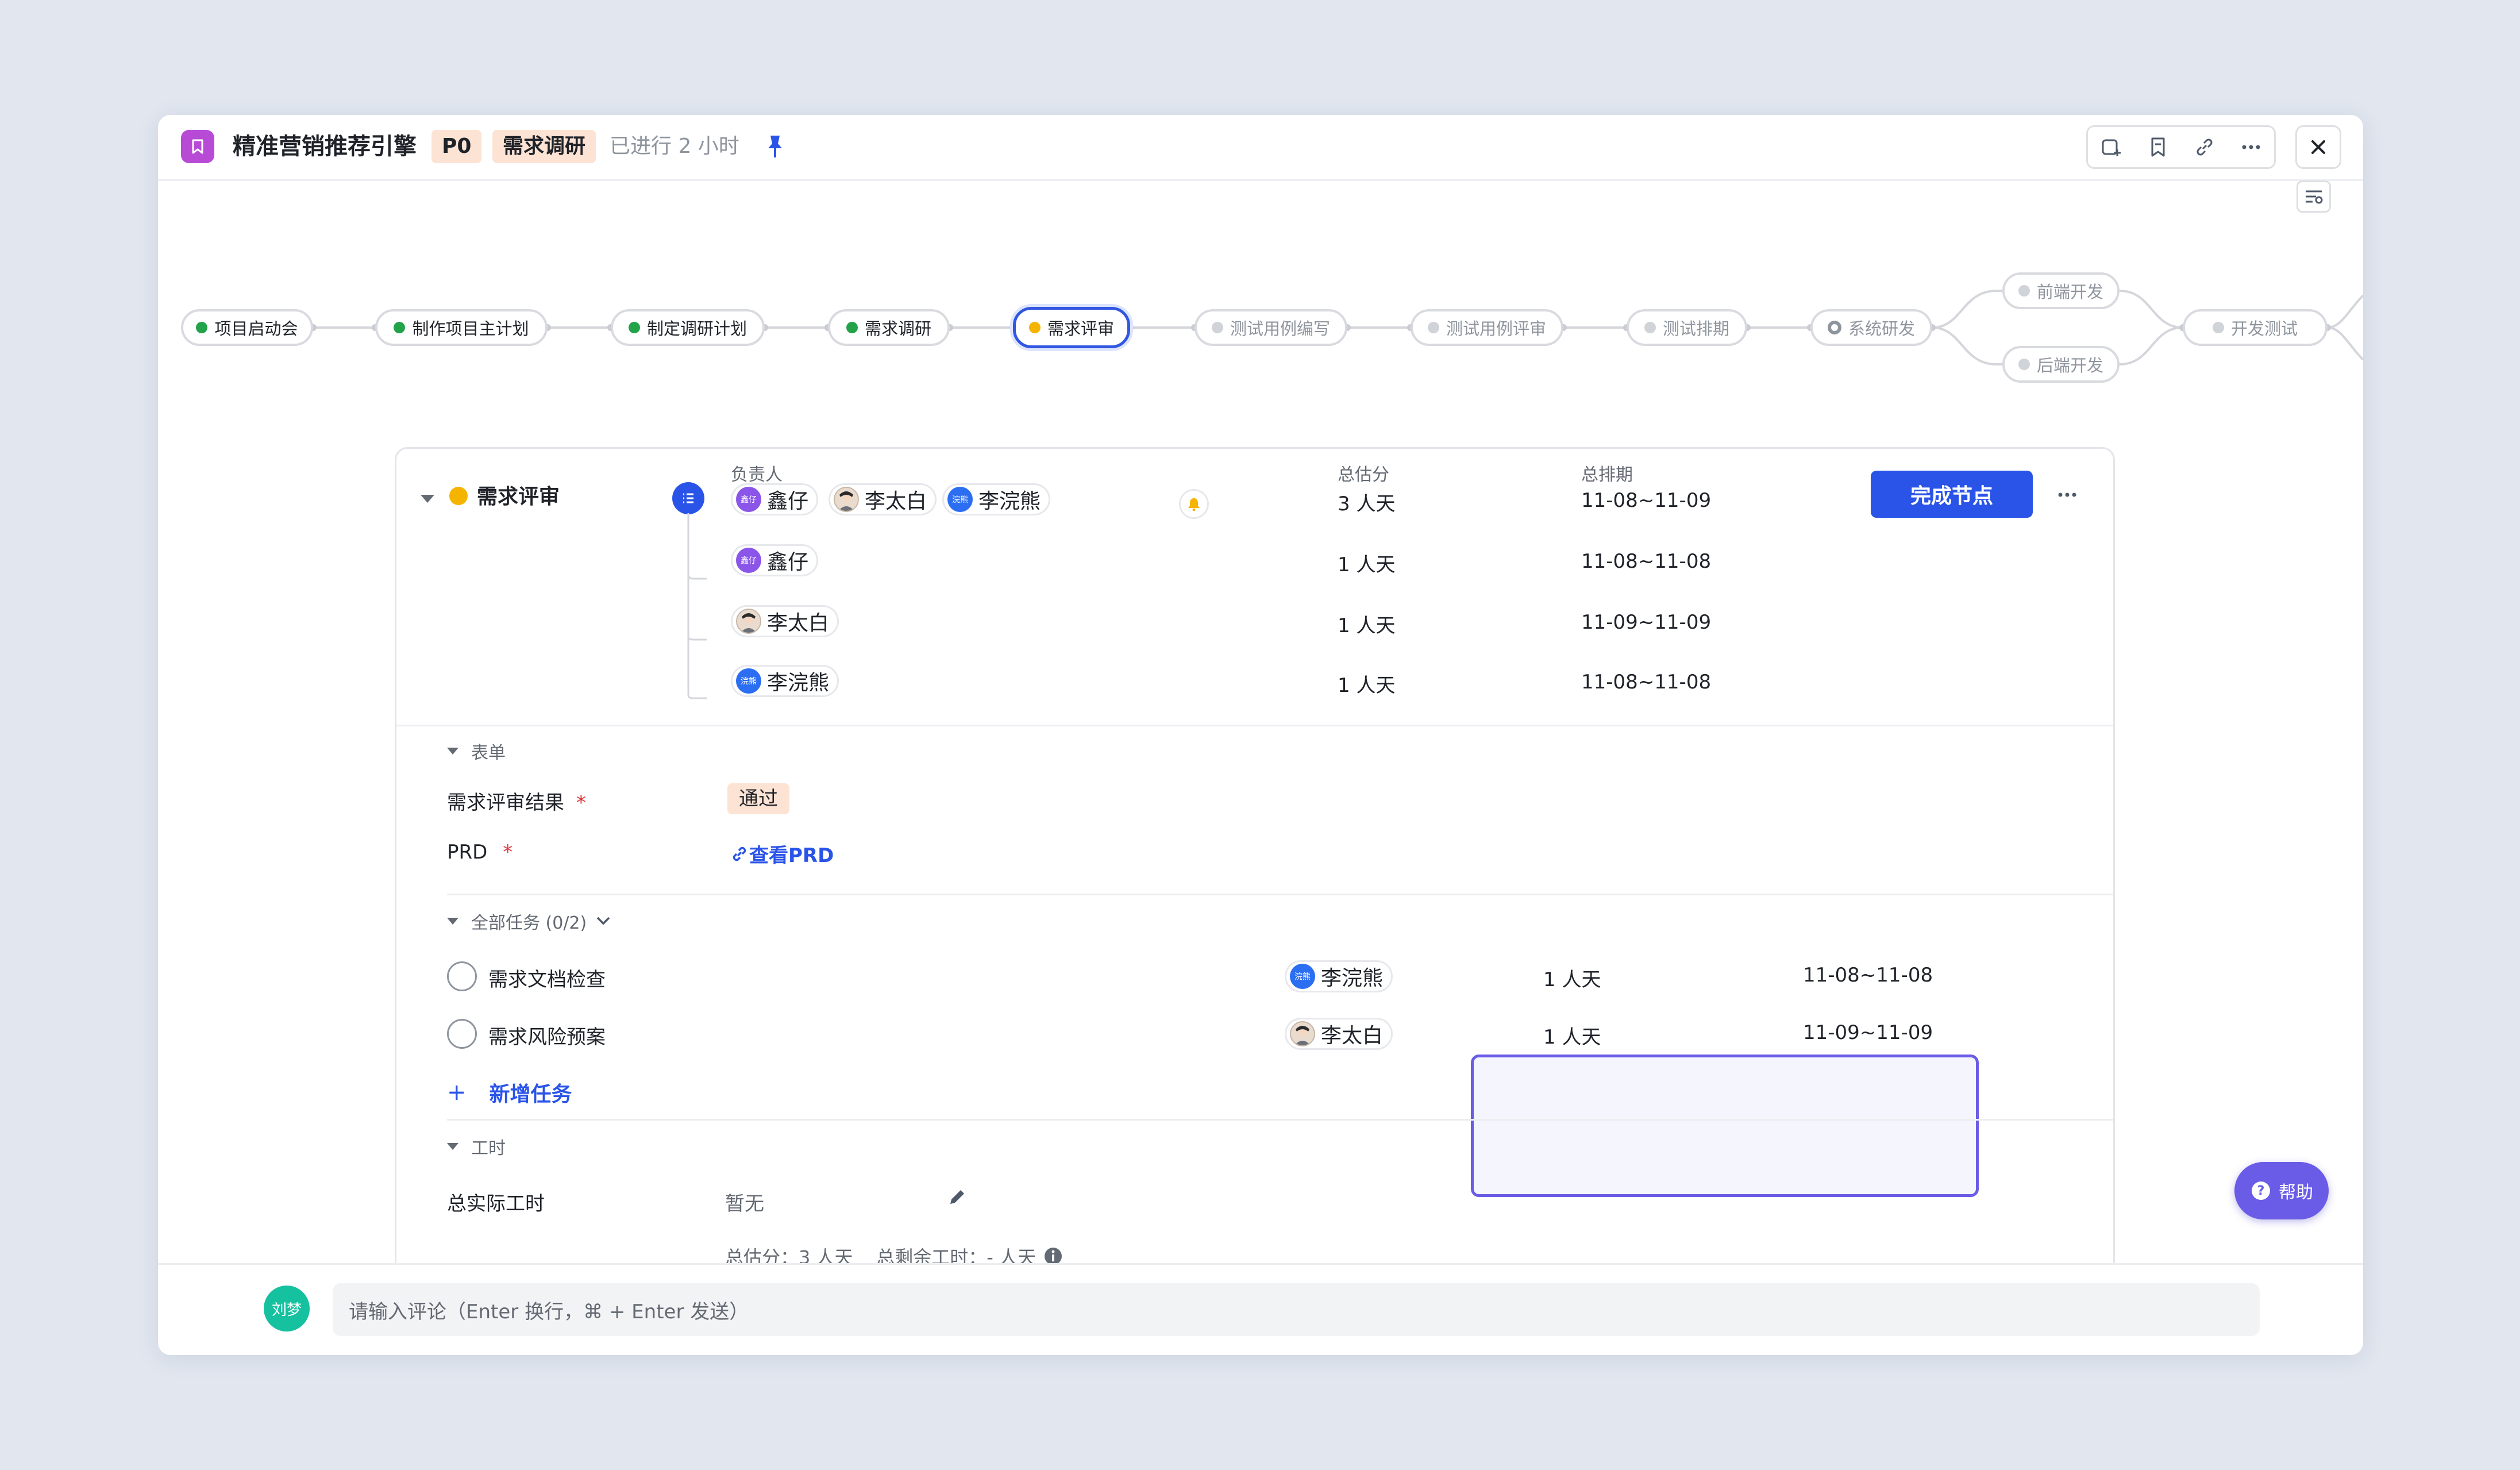  I want to click on flow-node-frontend: 前端开发, so click(2061, 290).